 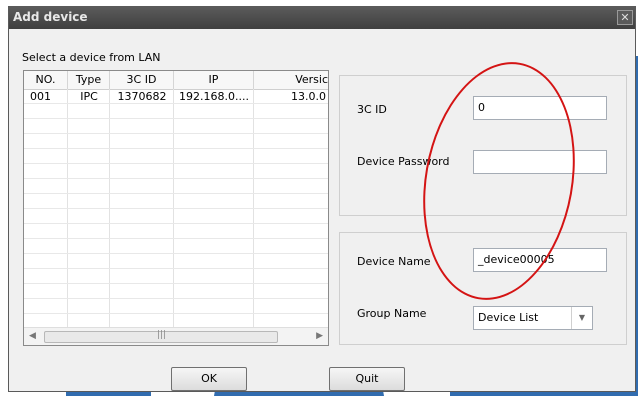 What do you see at coordinates (291, 80) in the screenshot?
I see `column-header-version: Versic` at bounding box center [291, 80].